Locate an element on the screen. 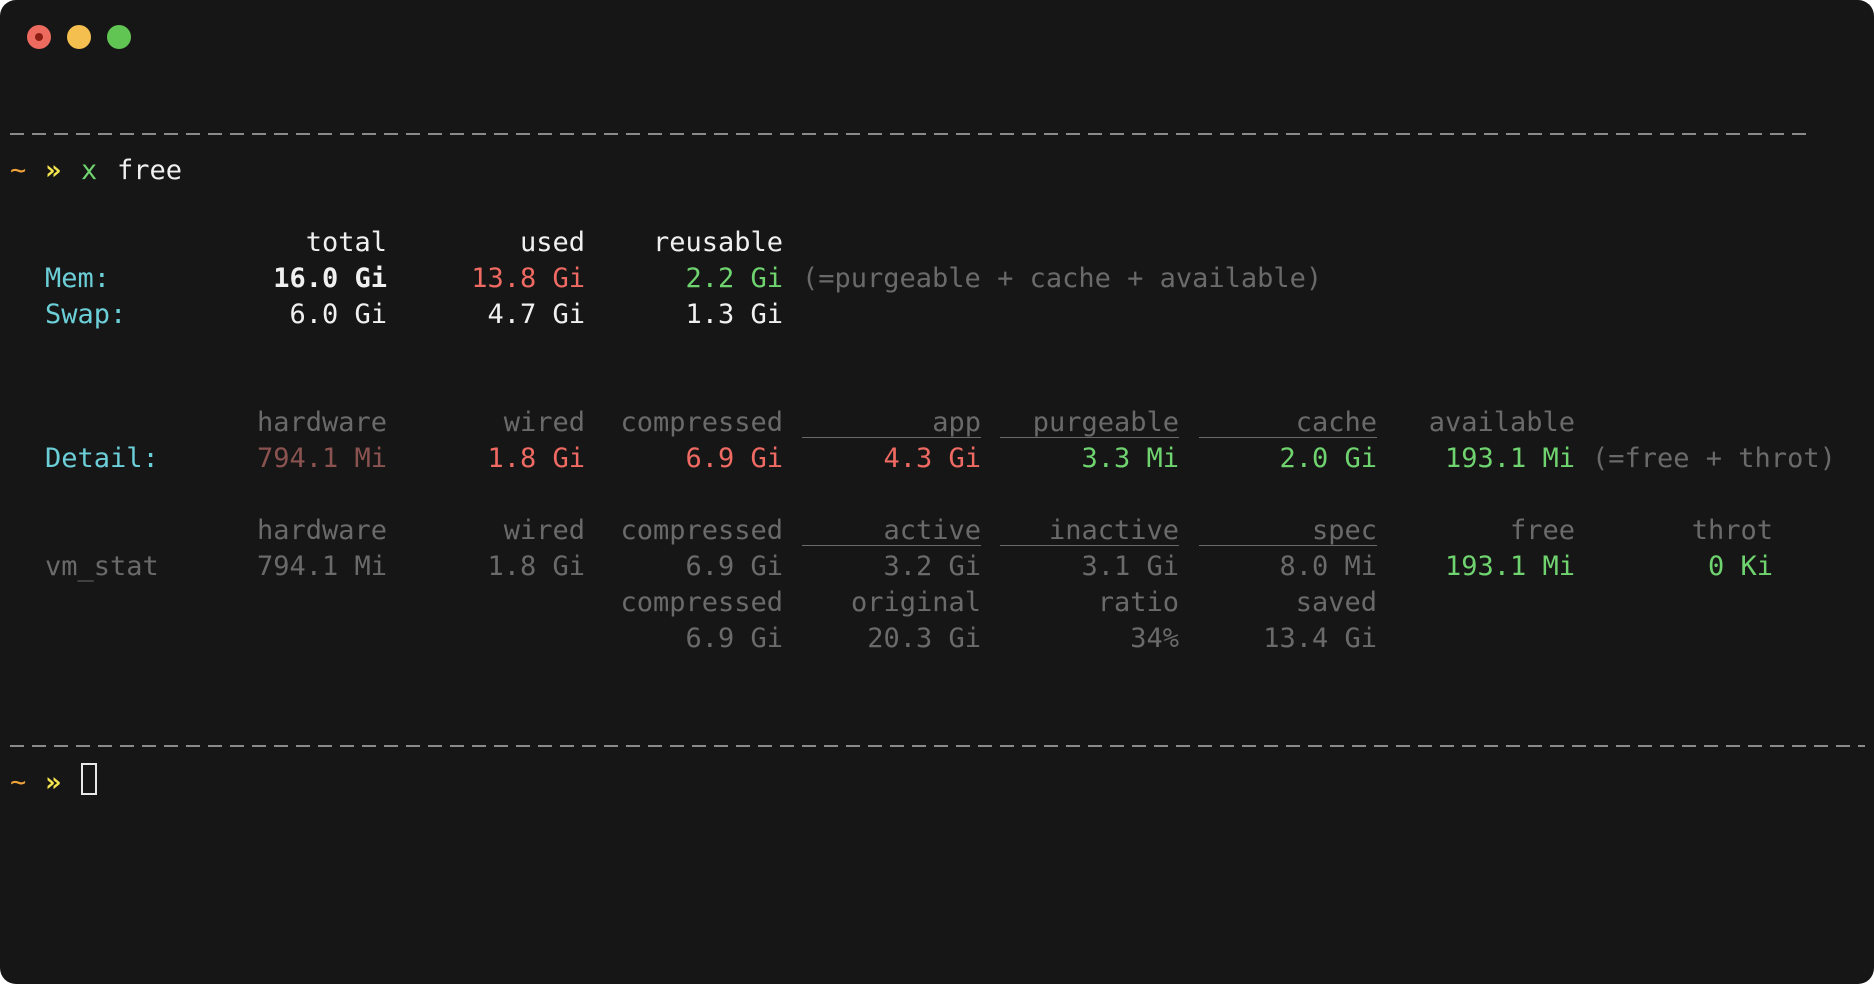 The height and width of the screenshot is (984, 1874). separator-top is located at coordinates (910, 134).